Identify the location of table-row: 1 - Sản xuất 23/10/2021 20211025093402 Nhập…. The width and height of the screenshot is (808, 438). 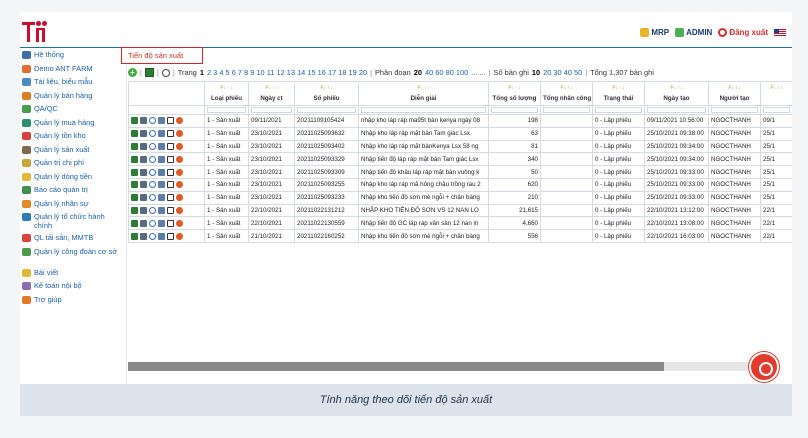
(460, 146).